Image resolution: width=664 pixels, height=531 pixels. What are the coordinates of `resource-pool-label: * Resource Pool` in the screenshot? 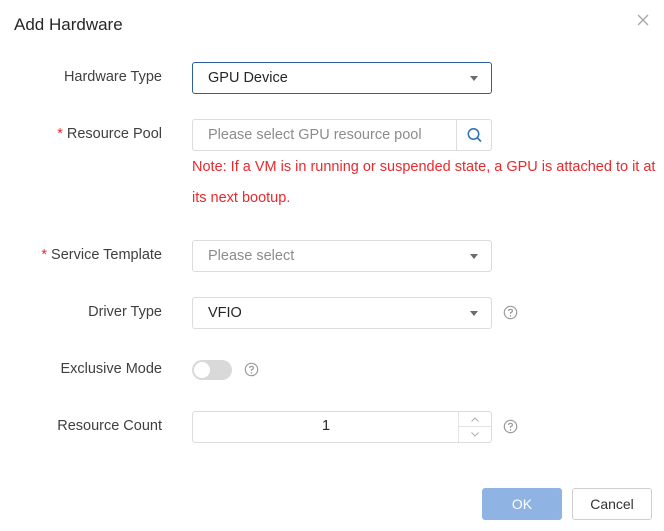 It's located at (109, 134).